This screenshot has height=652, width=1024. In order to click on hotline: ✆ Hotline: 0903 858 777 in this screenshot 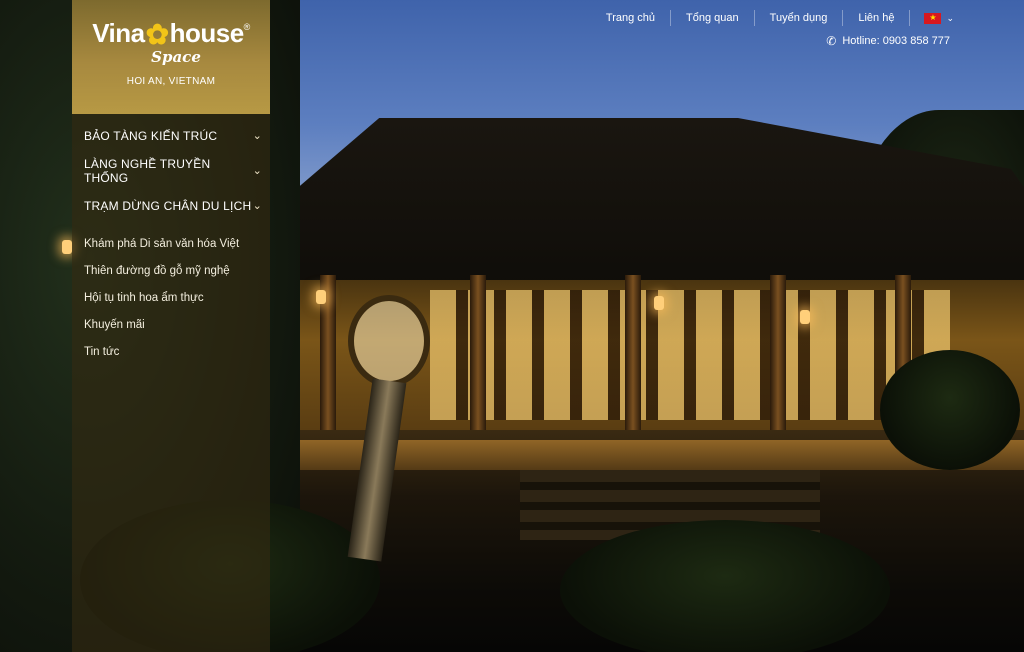, I will do `click(888, 41)`.